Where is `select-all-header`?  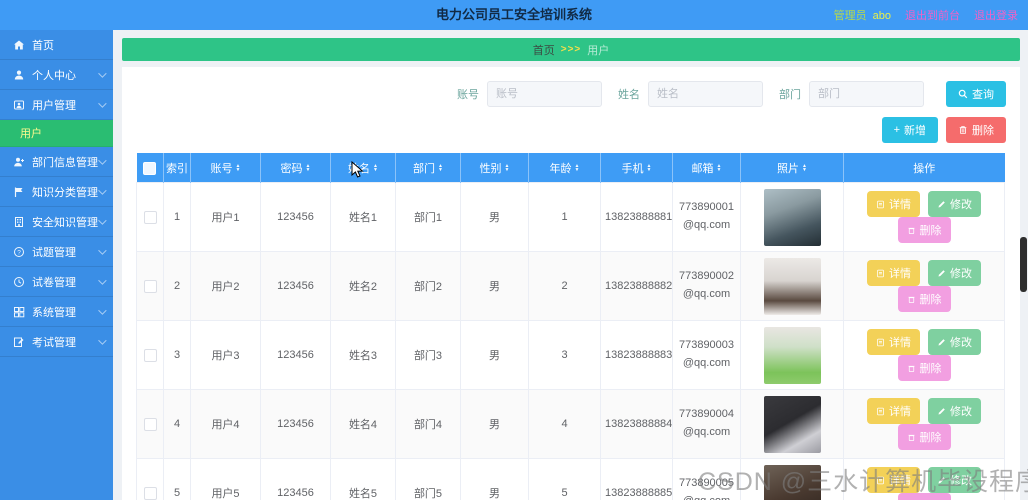 select-all-header is located at coordinates (150, 168).